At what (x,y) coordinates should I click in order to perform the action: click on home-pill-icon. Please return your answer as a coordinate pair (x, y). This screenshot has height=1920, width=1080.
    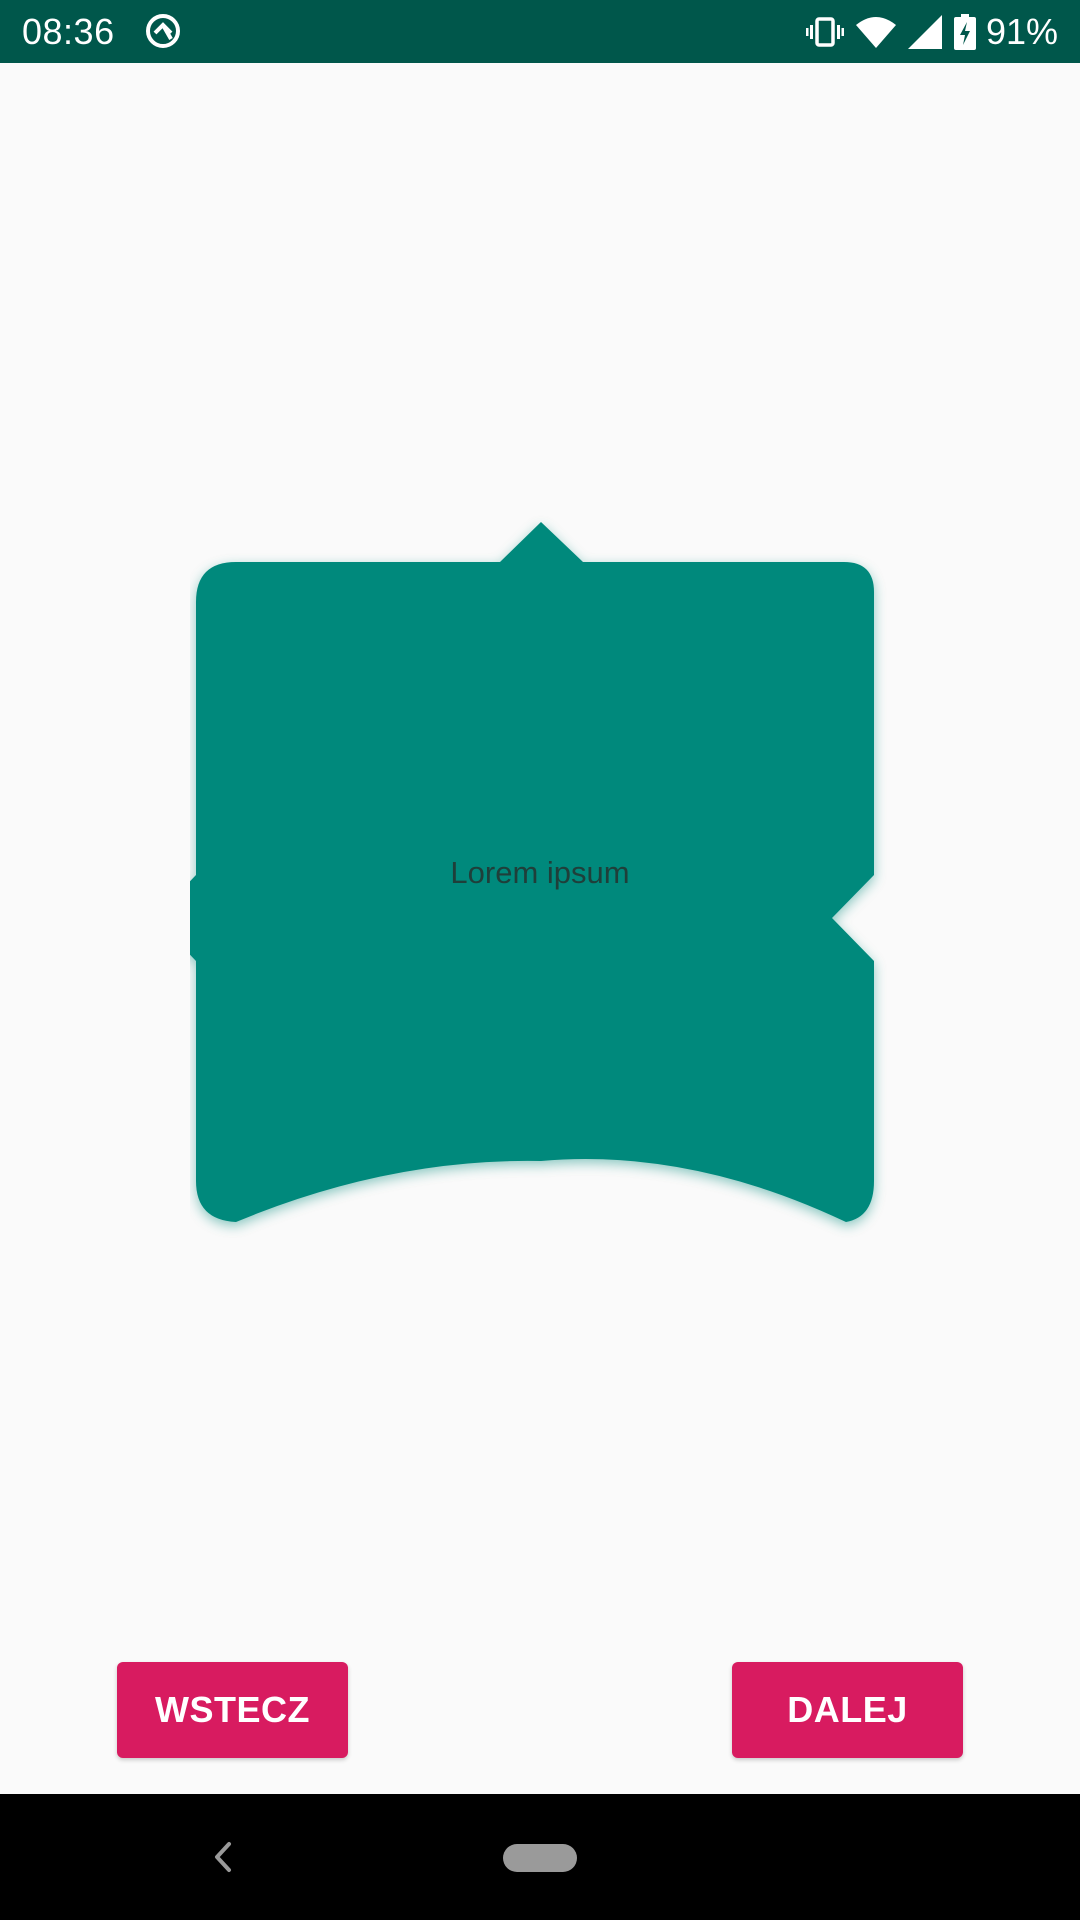
    Looking at the image, I should click on (540, 1858).